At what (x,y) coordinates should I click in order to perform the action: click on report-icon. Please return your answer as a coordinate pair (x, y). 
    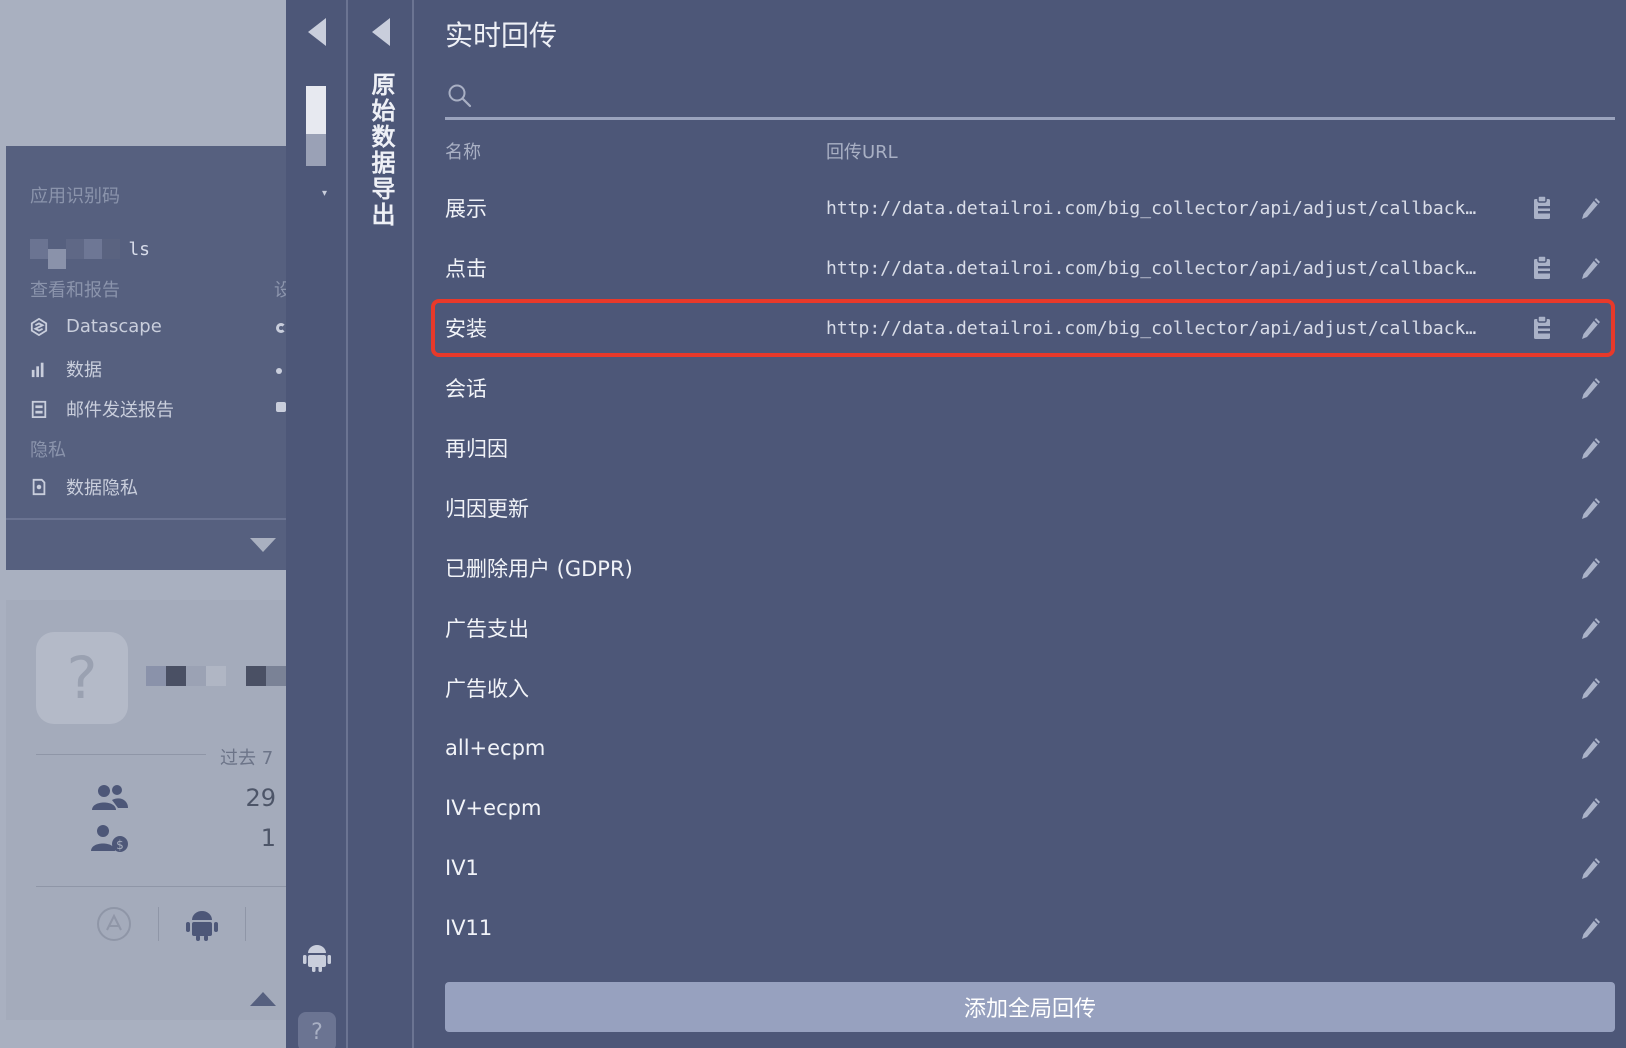
    Looking at the image, I should click on (39, 409).